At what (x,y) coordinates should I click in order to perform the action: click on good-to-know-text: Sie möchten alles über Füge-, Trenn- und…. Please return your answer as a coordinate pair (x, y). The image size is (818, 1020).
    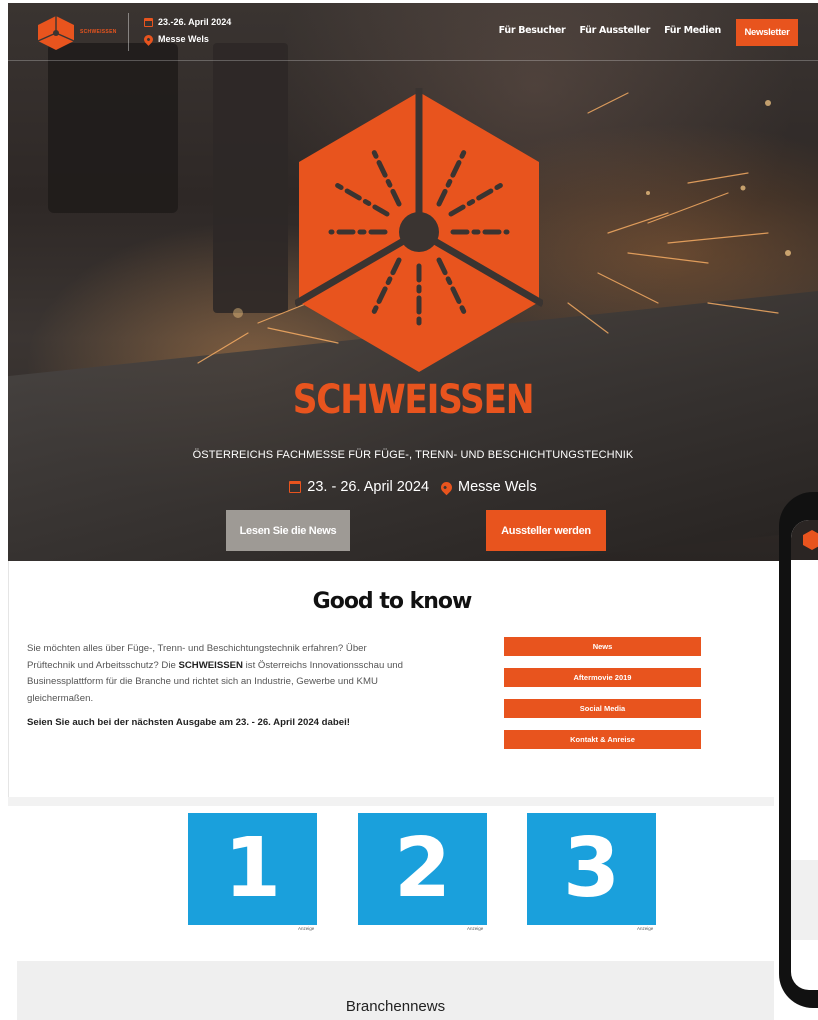
    Looking at the image, I should click on (217, 674).